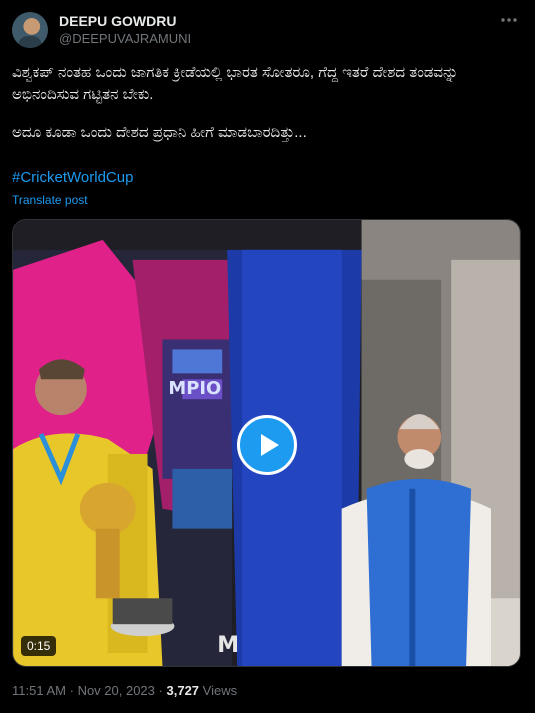 The height and width of the screenshot is (713, 535). What do you see at coordinates (30, 42) in the screenshot?
I see `avatar-shirt` at bounding box center [30, 42].